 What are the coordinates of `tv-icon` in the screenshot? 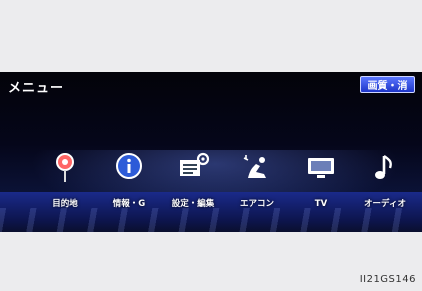 It's located at (321, 168).